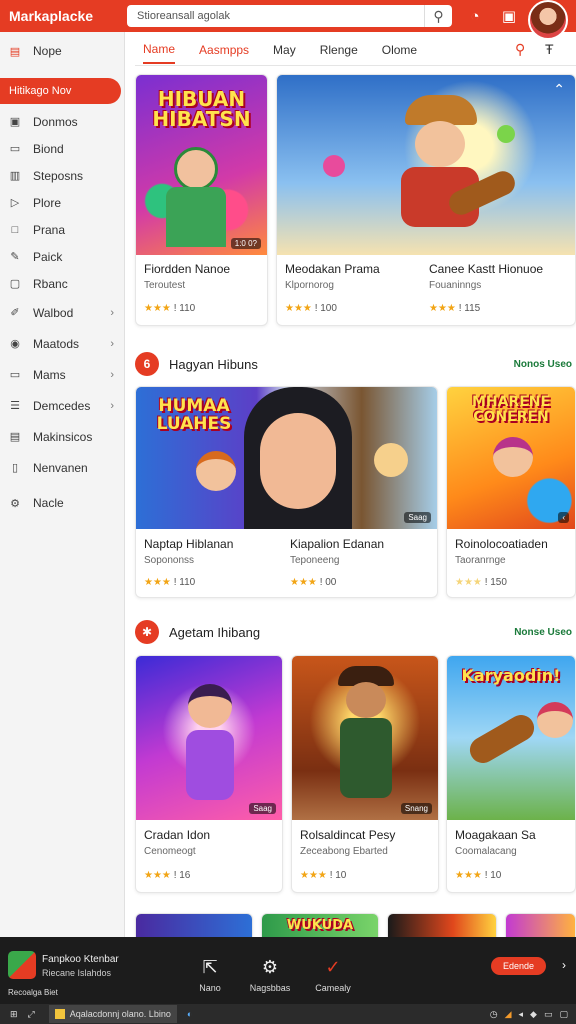 The image size is (576, 1024). What do you see at coordinates (159, 50) in the screenshot?
I see `tab-name: Name` at bounding box center [159, 50].